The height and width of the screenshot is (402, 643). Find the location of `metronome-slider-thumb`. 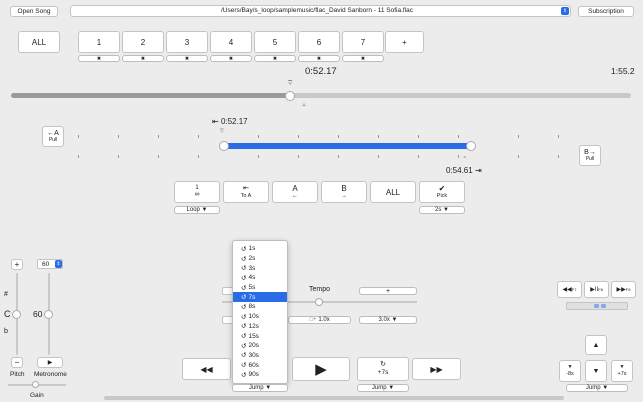

metronome-slider-thumb is located at coordinates (48, 314).